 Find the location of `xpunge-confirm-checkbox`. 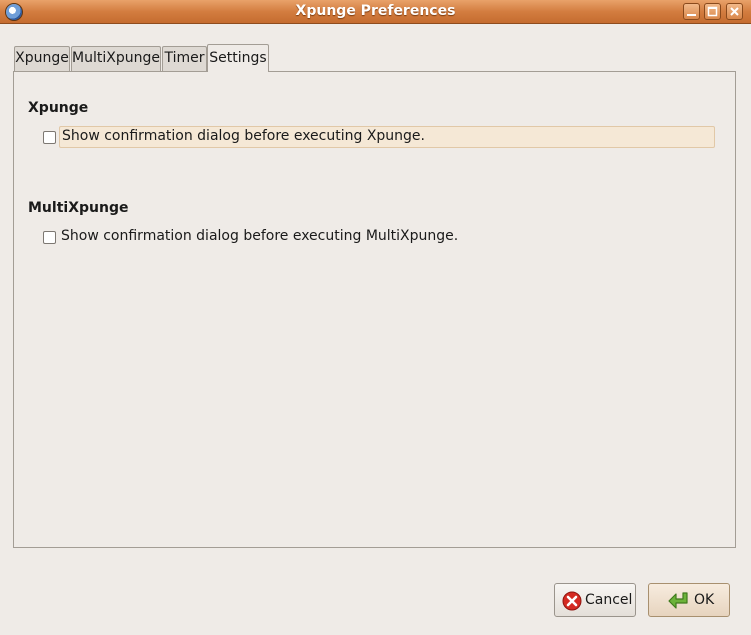

xpunge-confirm-checkbox is located at coordinates (49, 137).